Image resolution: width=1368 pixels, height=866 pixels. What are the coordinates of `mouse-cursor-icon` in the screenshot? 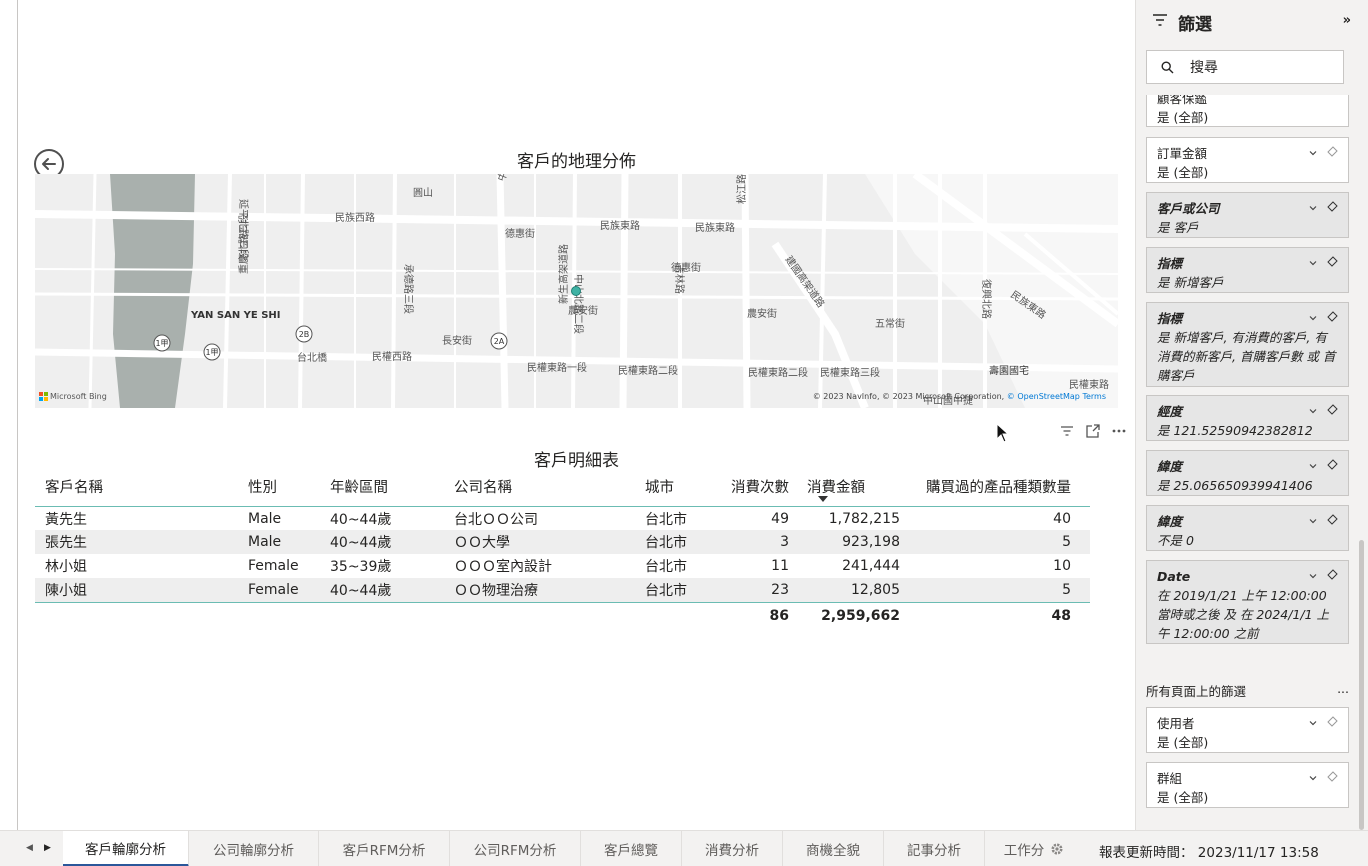 It's located at (1003, 433).